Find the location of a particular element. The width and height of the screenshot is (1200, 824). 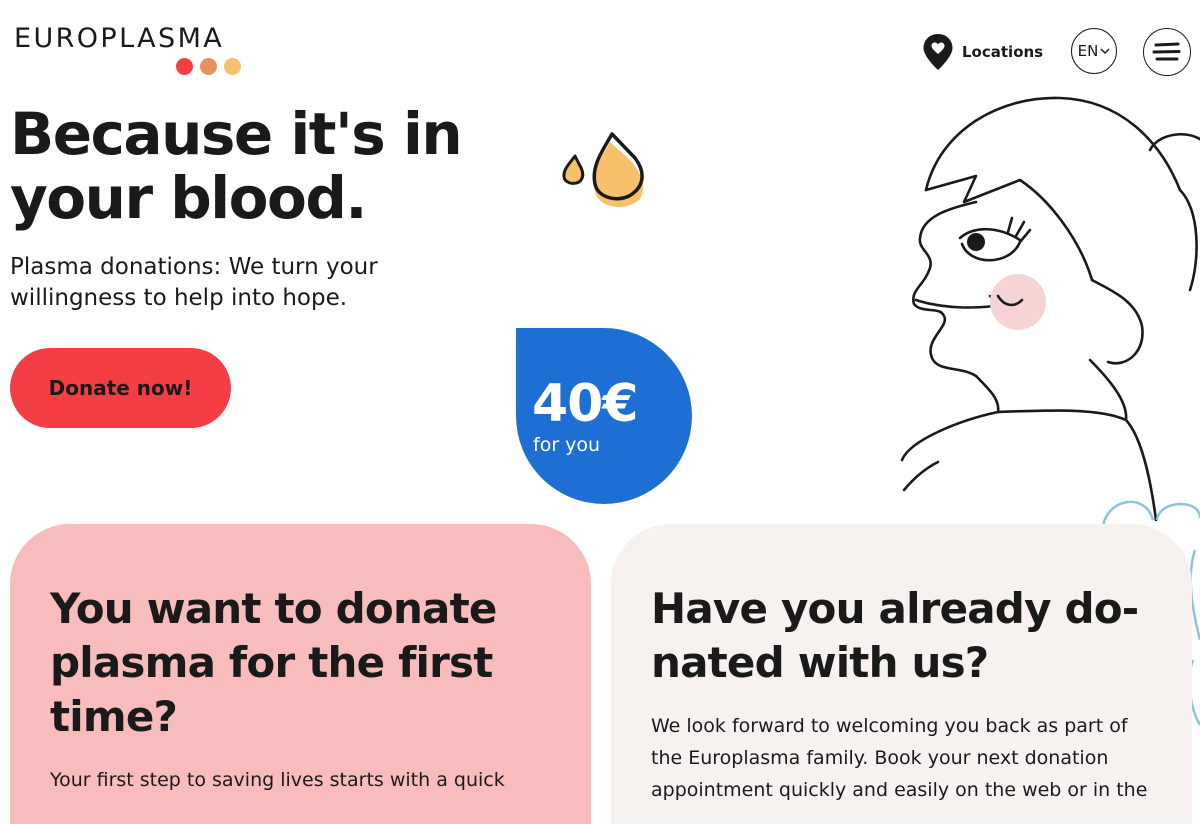

language-label: EN is located at coordinates (1088, 51).